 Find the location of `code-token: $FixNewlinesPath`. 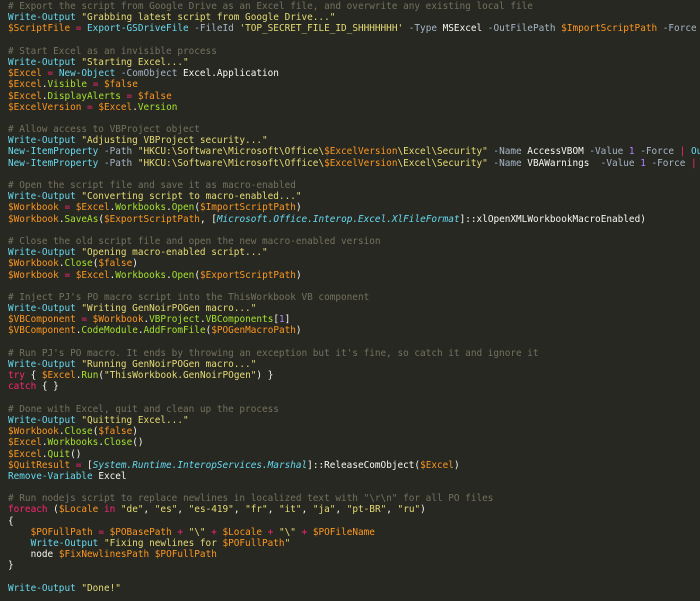

code-token: $FixNewlinesPath is located at coordinates (104, 555).